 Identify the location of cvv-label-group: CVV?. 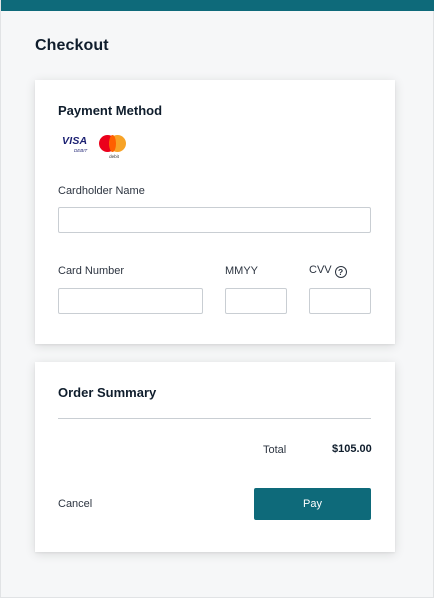
(328, 271).